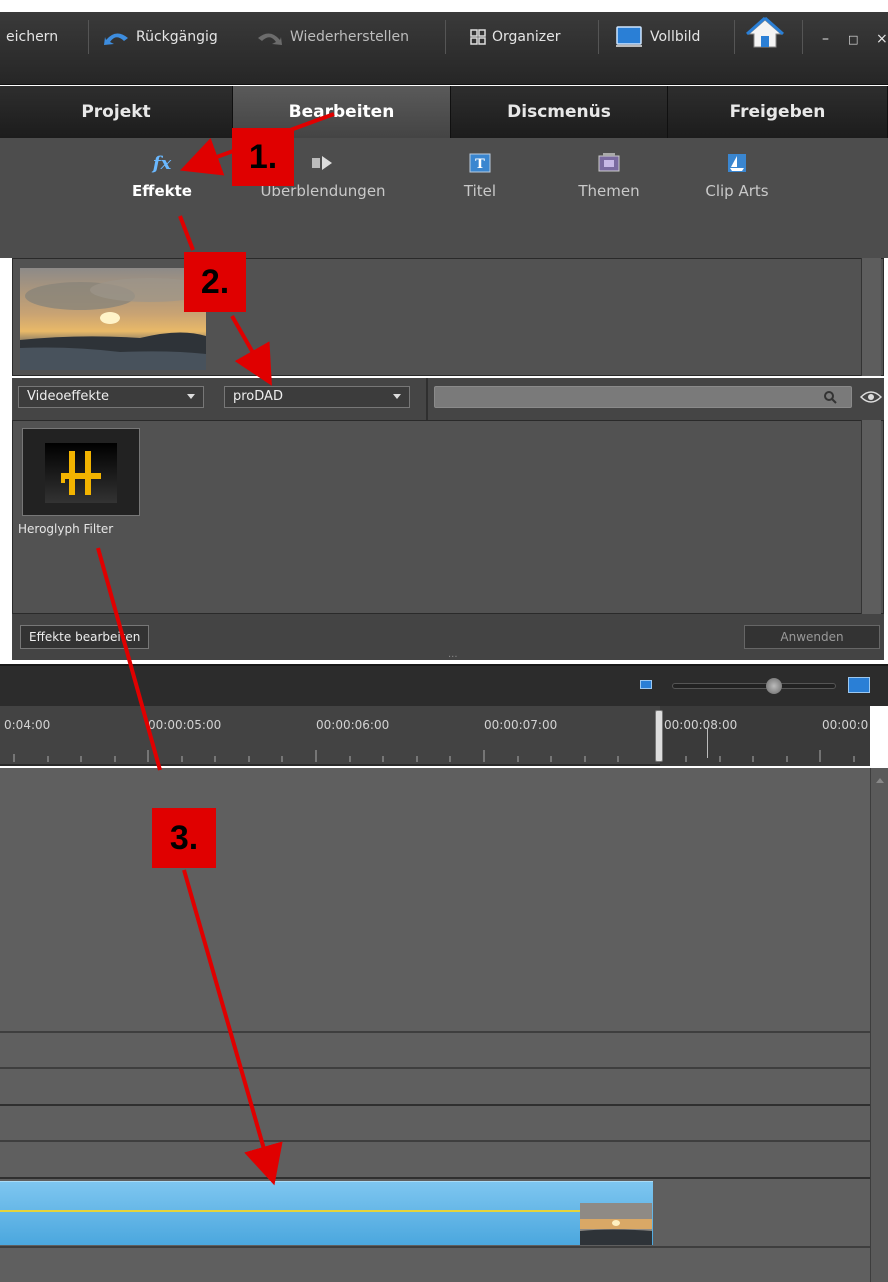 The height and width of the screenshot is (1282, 888). I want to click on step-1-badge: 1., so click(263, 157).